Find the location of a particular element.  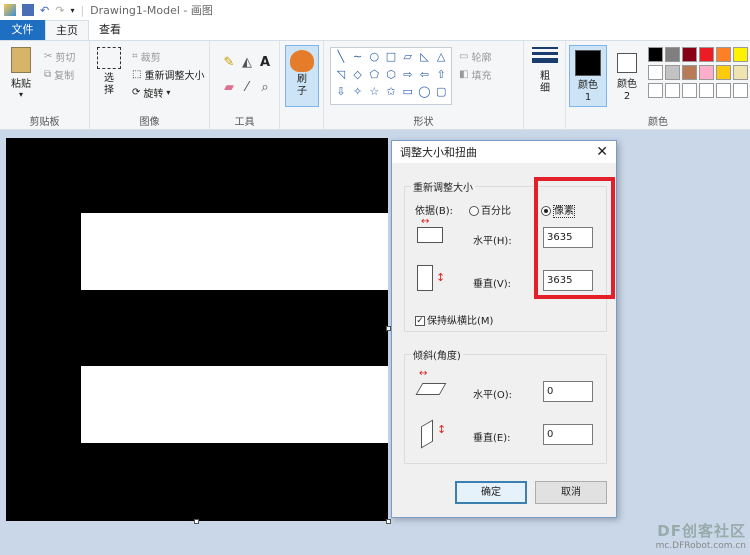

title-bar: ↶ ↷ ▾ | Drawing1-Model - 画图 is located at coordinates (375, 10).